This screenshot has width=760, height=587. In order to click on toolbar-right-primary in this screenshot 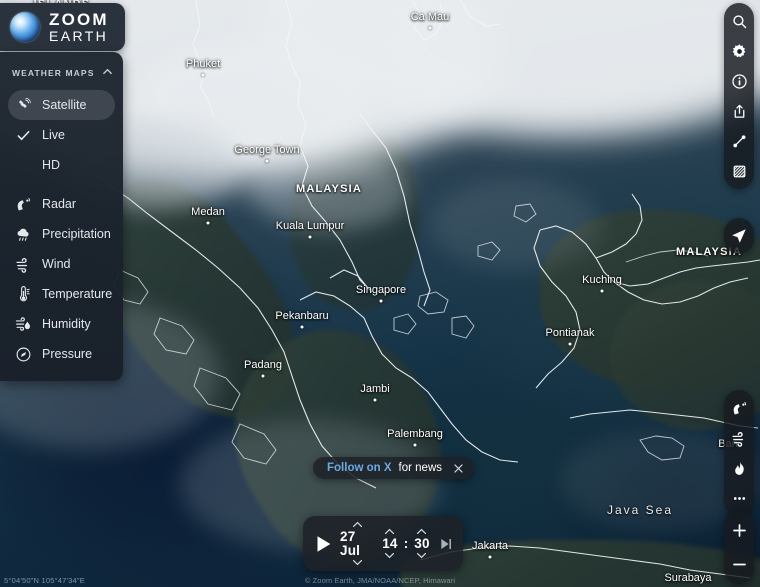, I will do `click(739, 96)`.